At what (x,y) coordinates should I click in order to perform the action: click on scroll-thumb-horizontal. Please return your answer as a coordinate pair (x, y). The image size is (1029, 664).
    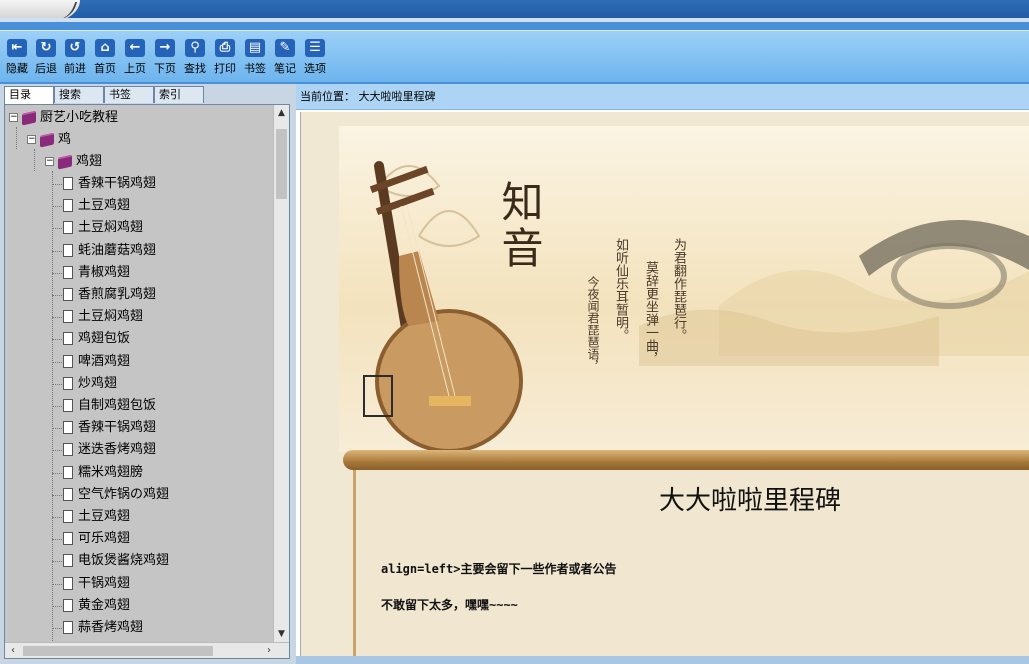
    Looking at the image, I should click on (118, 651).